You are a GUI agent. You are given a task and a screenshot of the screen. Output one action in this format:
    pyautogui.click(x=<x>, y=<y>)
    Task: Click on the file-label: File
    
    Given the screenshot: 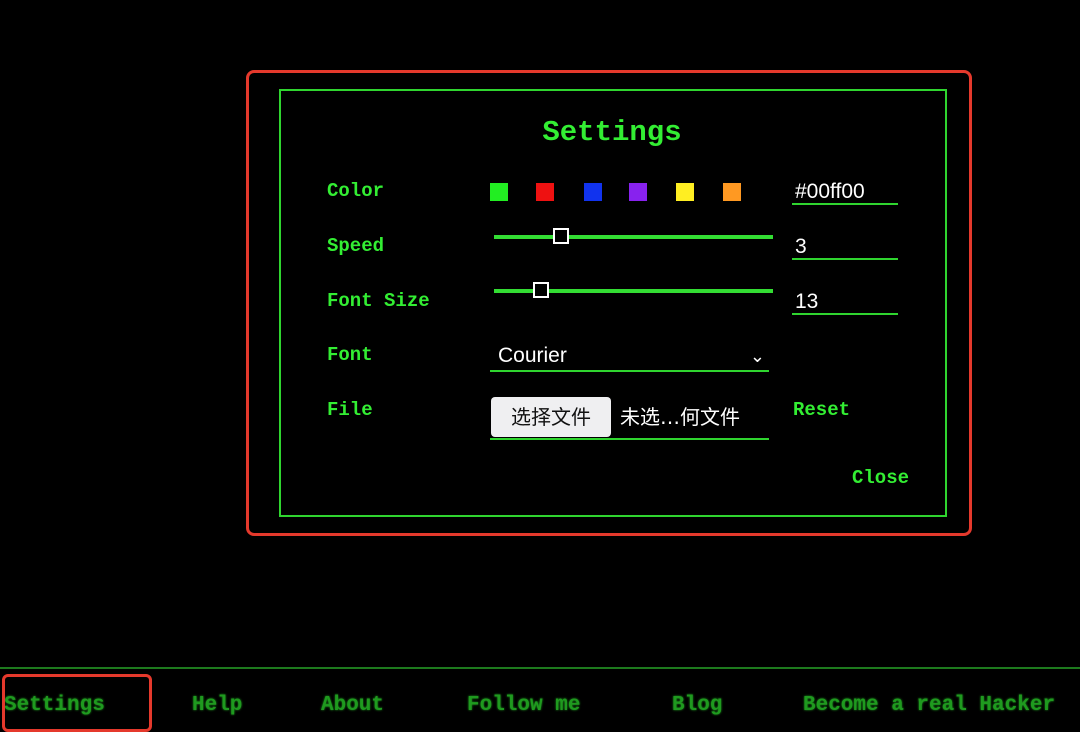 What is the action you would take?
    pyautogui.click(x=350, y=410)
    